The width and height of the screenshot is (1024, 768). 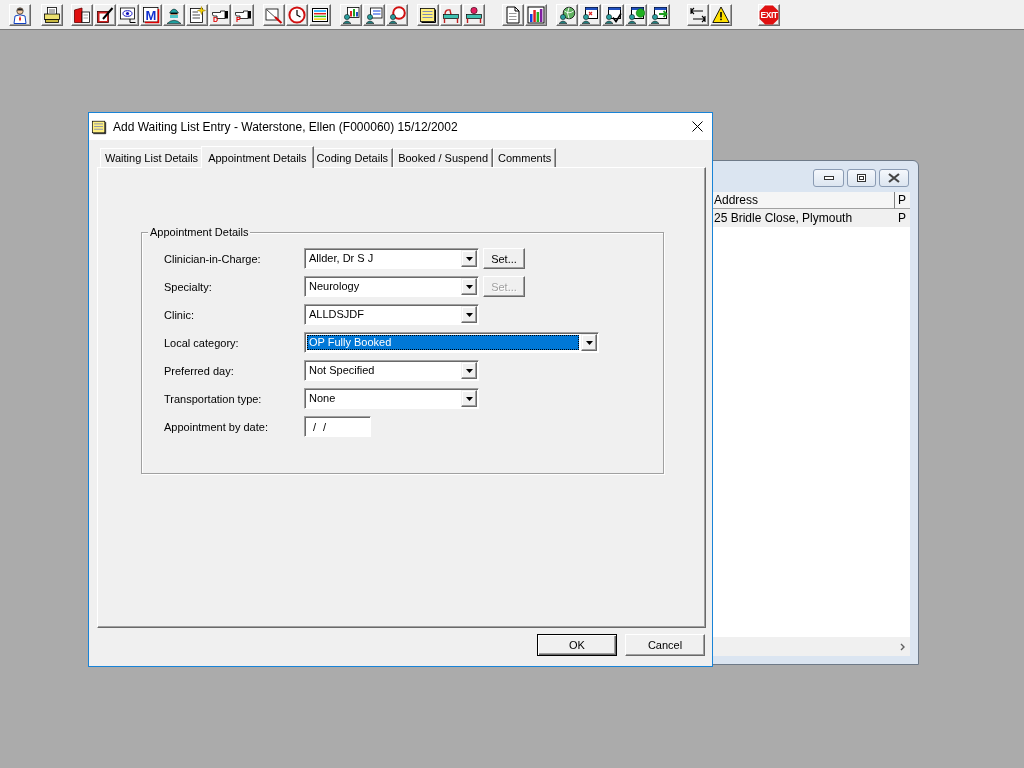 I want to click on person-globe-icon, so click(x=567, y=15).